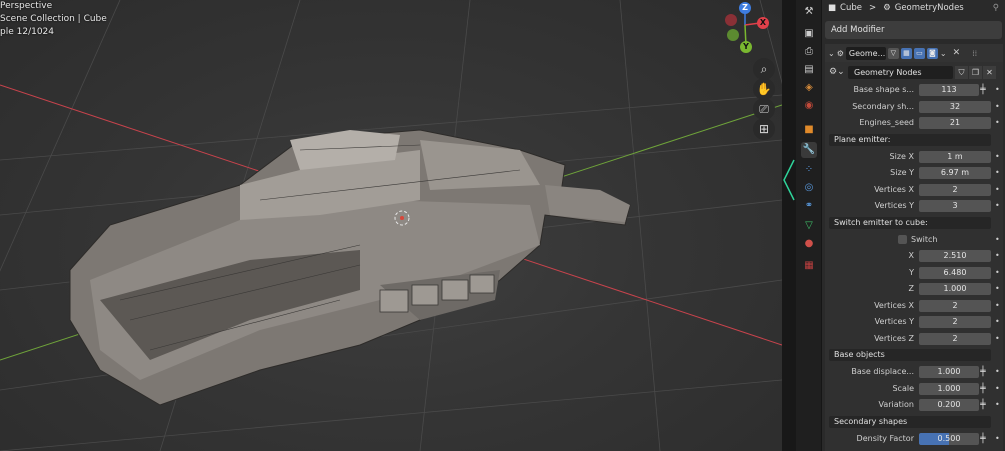 The width and height of the screenshot is (1005, 451). I want to click on object-icon: ■, so click(809, 130).